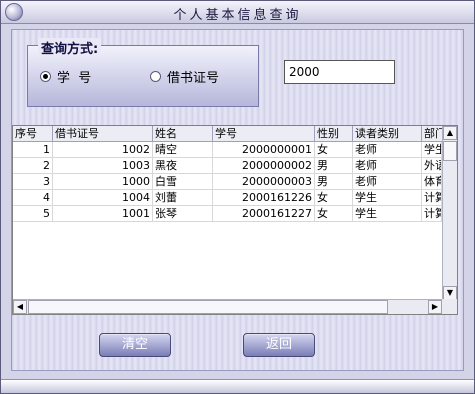  I want to click on column-header-department: 部门, so click(432, 133).